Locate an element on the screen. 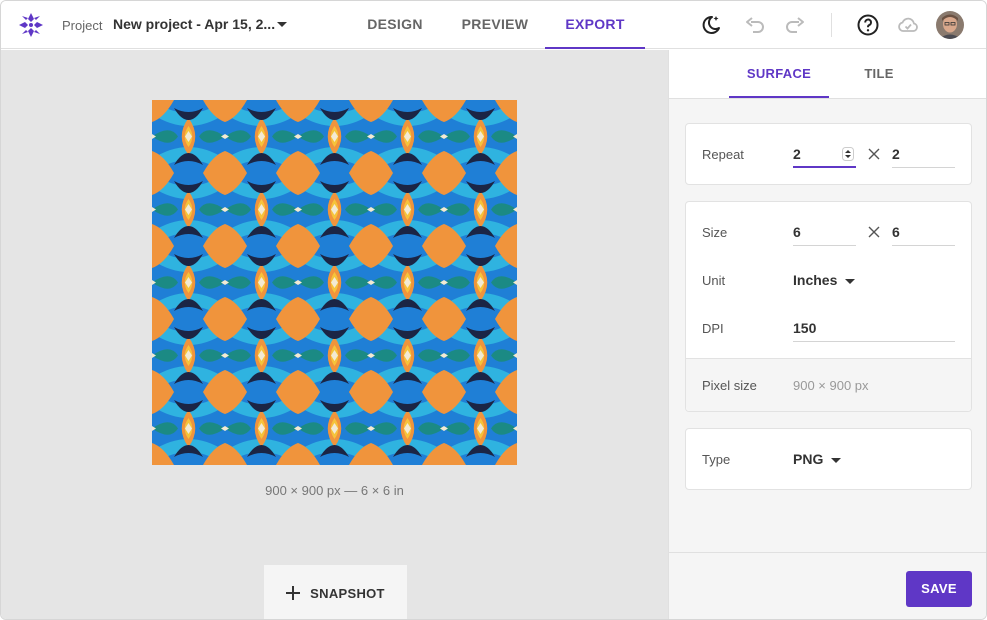  pixel-size-row: Pixel size 900 × 900 px is located at coordinates (828, 384).